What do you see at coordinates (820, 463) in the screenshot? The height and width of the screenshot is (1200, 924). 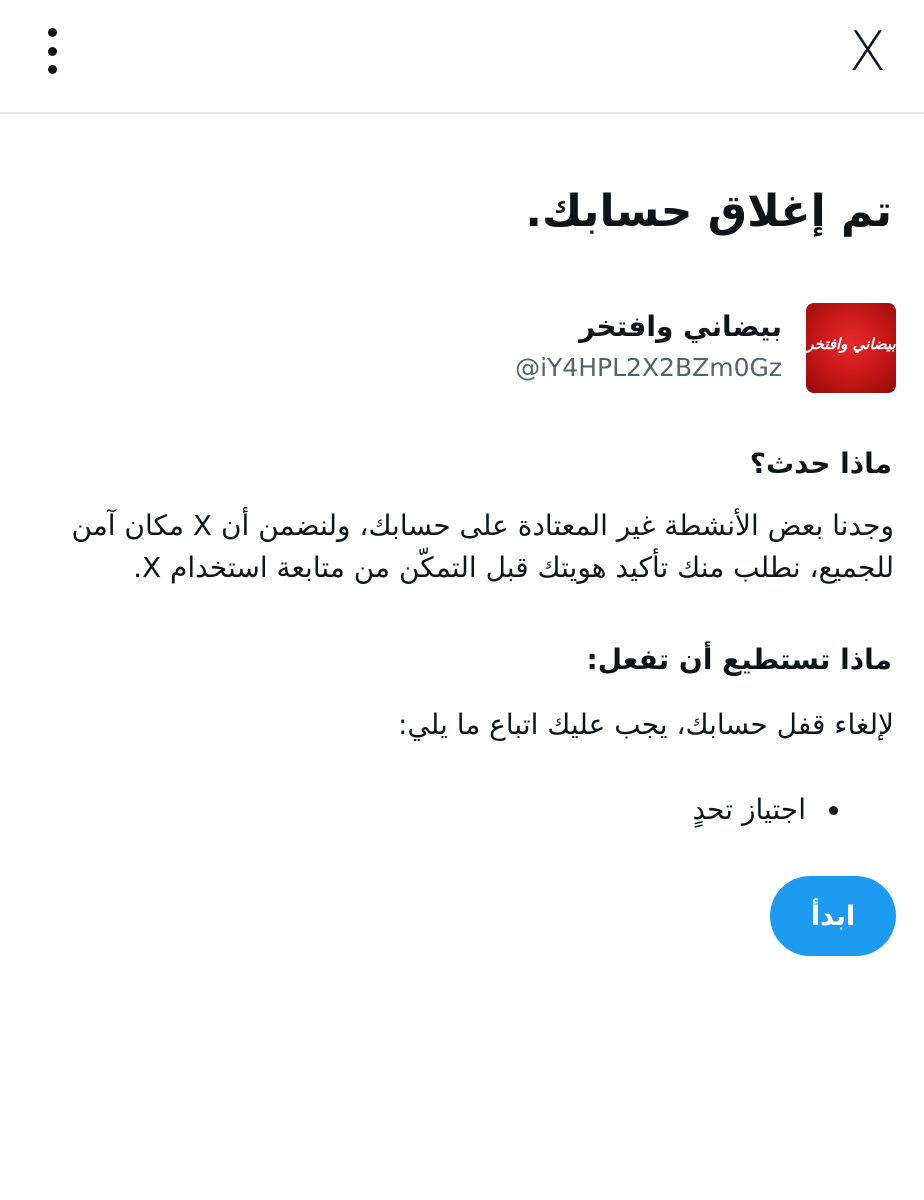 I see `what-happened-heading: ماذا حدث؟` at bounding box center [820, 463].